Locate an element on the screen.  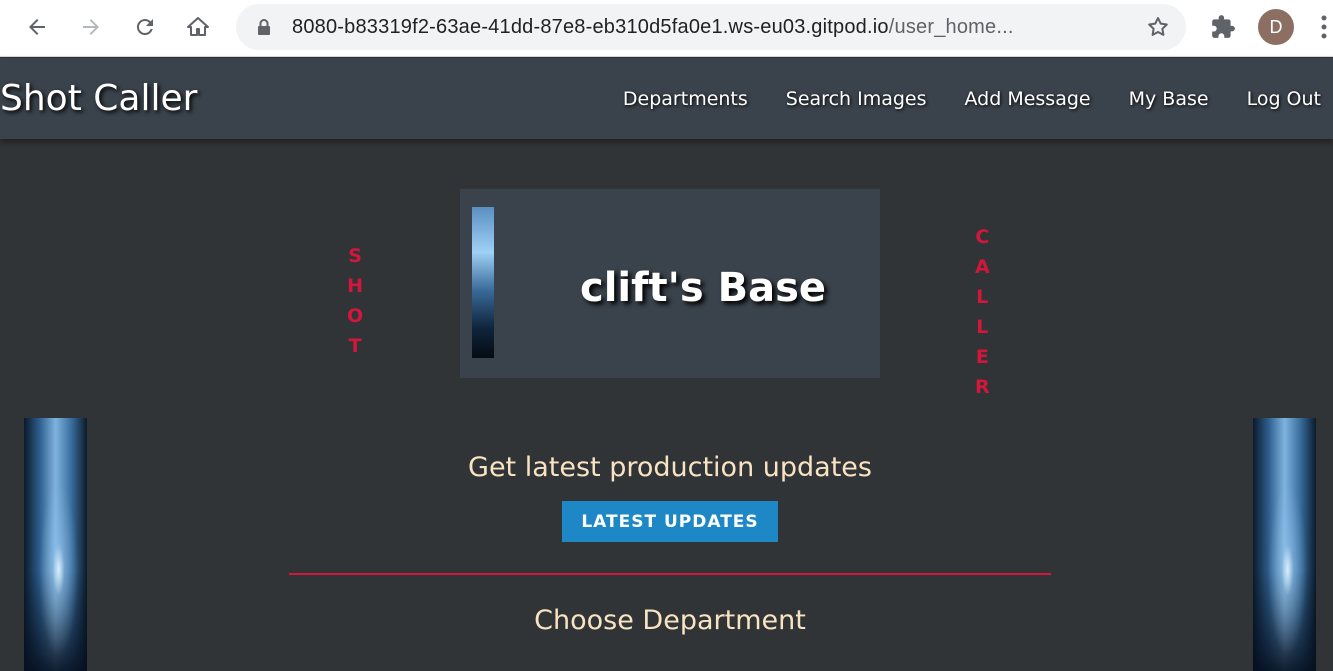
caller-letter: R is located at coordinates (982, 387).